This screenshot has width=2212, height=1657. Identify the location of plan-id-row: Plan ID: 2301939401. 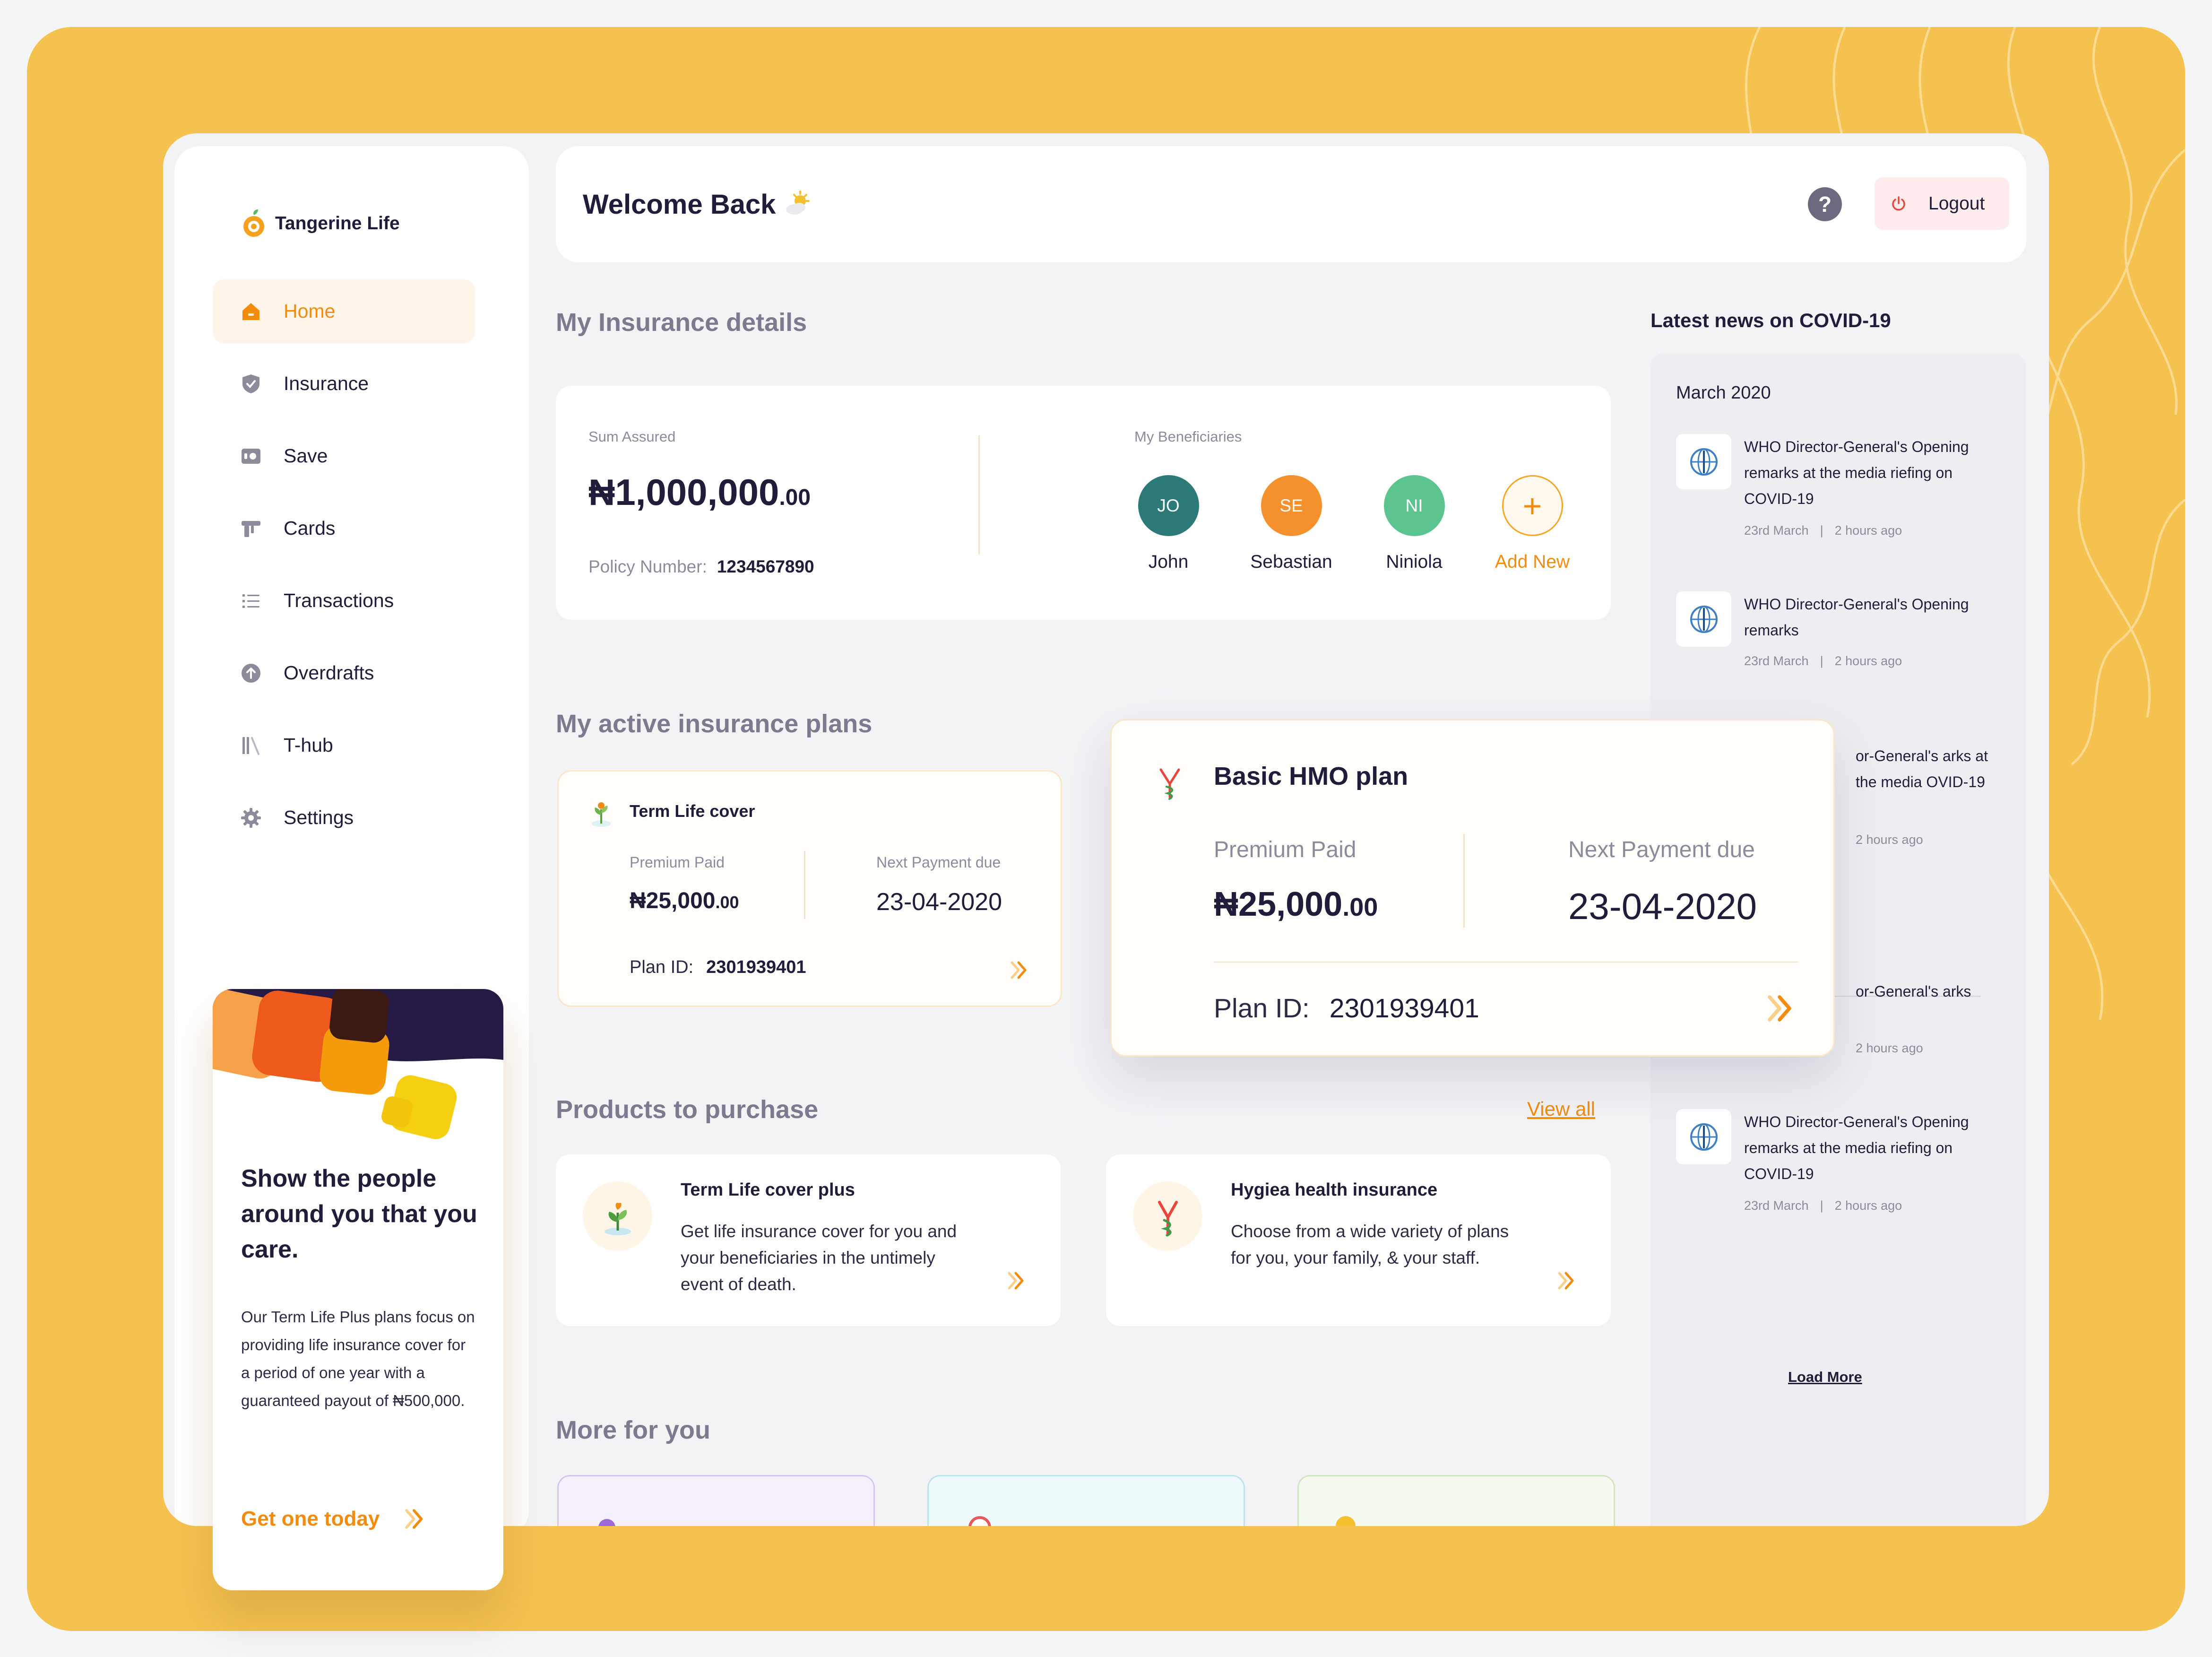
(1346, 1008).